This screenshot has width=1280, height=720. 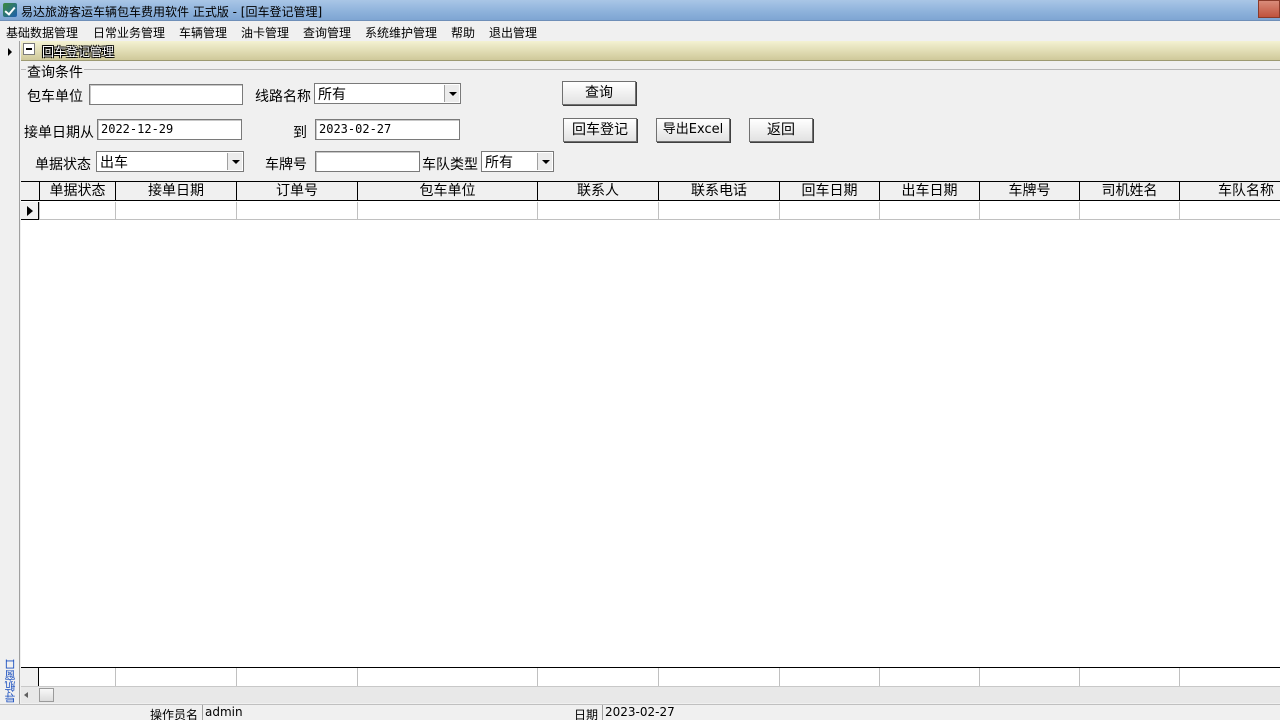 What do you see at coordinates (650, 51) in the screenshot?
I see `section-header: 回车登记管理` at bounding box center [650, 51].